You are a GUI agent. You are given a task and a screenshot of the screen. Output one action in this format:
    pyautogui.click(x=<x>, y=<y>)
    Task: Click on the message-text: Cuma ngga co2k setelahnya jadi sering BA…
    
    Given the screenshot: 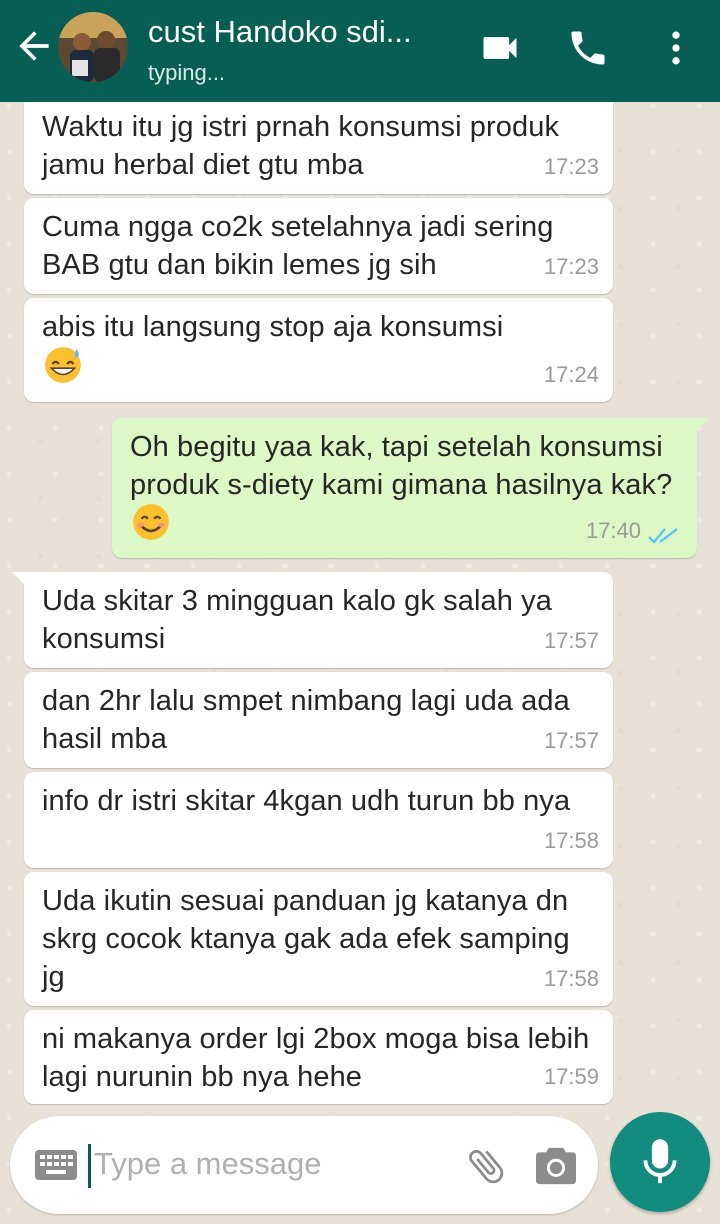 What is the action you would take?
    pyautogui.click(x=298, y=246)
    